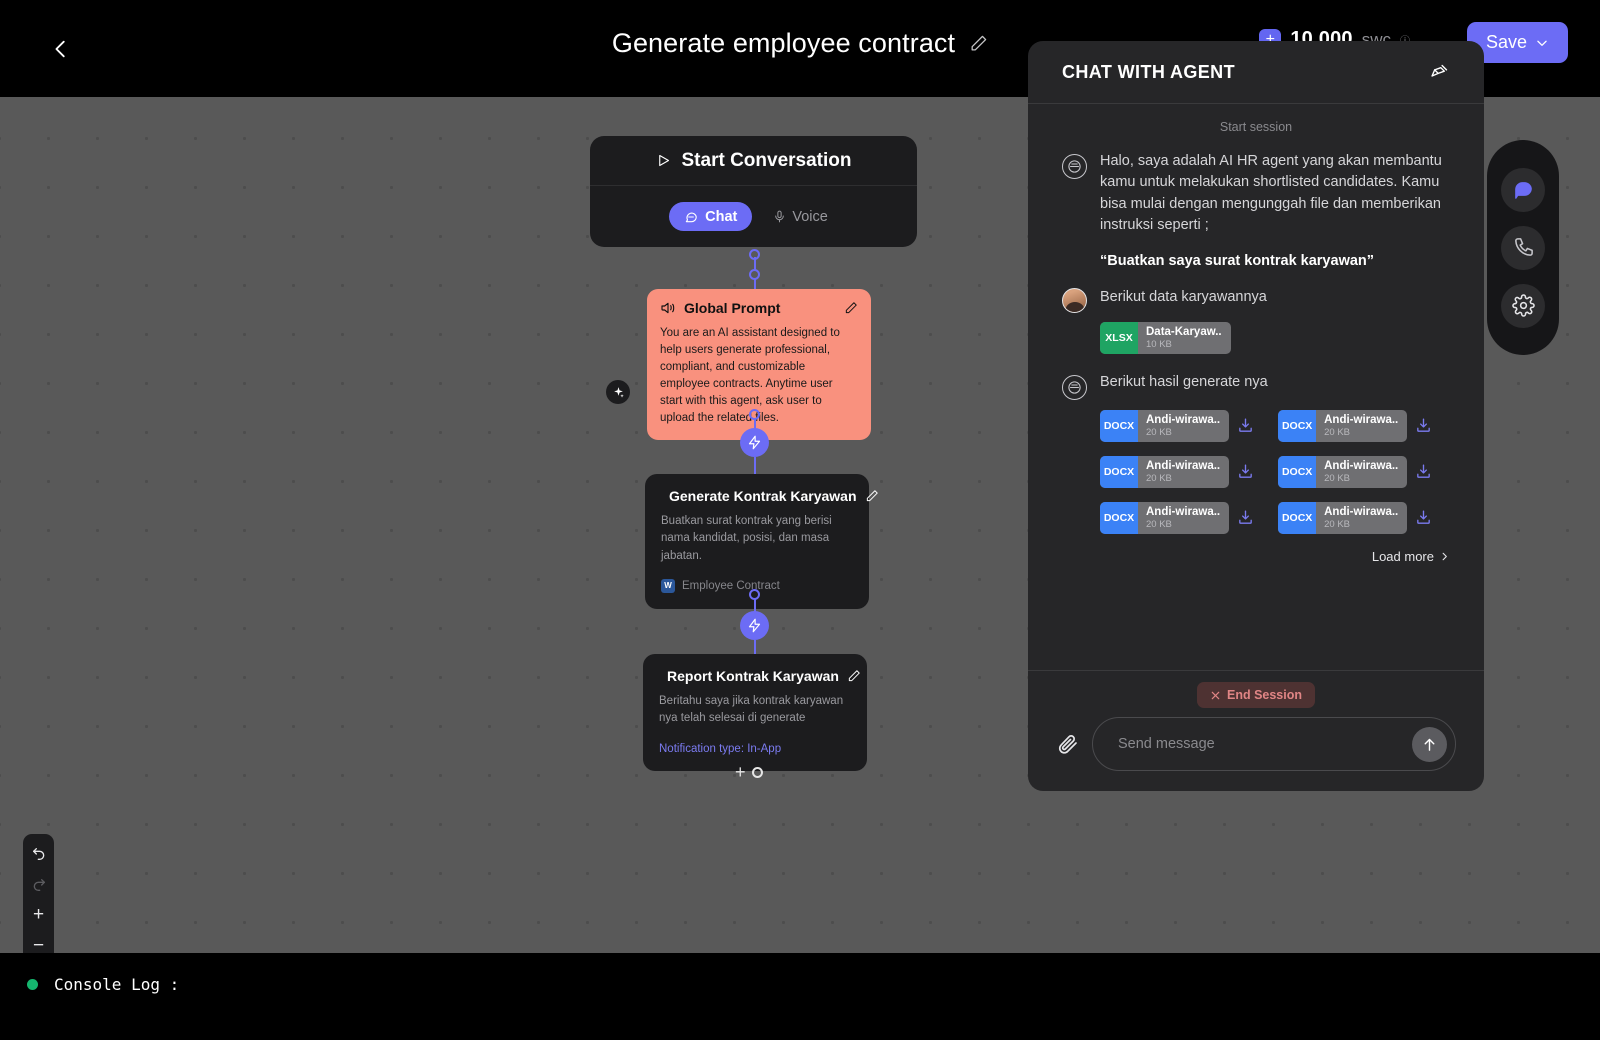  I want to click on plus-icon: +, so click(740, 772).